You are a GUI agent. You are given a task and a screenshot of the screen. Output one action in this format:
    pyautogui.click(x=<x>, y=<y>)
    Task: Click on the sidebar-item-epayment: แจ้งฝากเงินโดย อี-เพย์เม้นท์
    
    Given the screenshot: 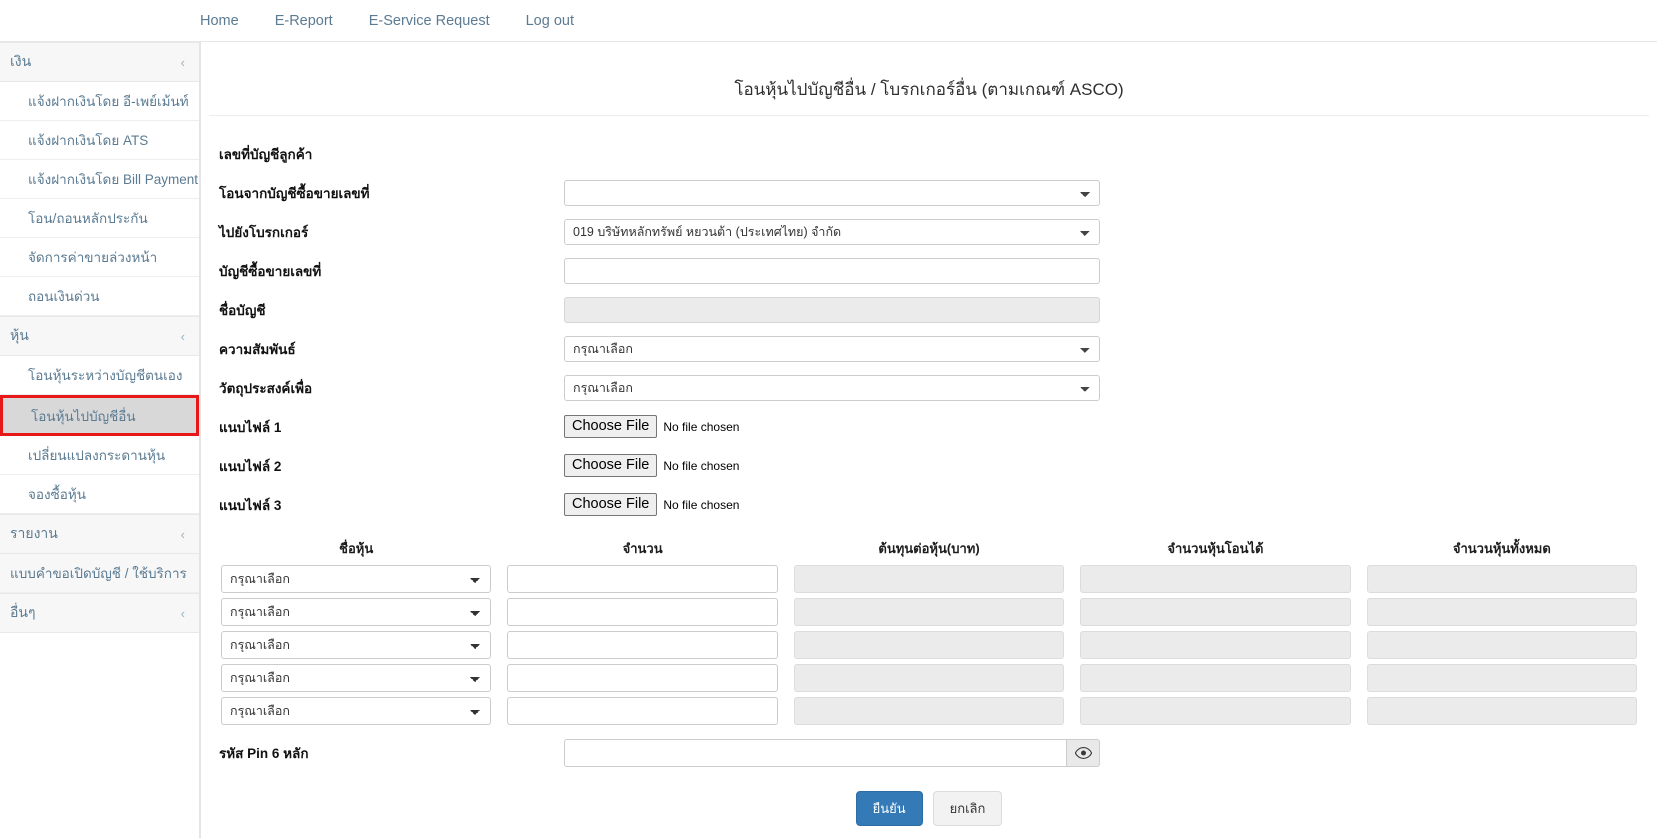 What is the action you would take?
    pyautogui.click(x=99, y=101)
    